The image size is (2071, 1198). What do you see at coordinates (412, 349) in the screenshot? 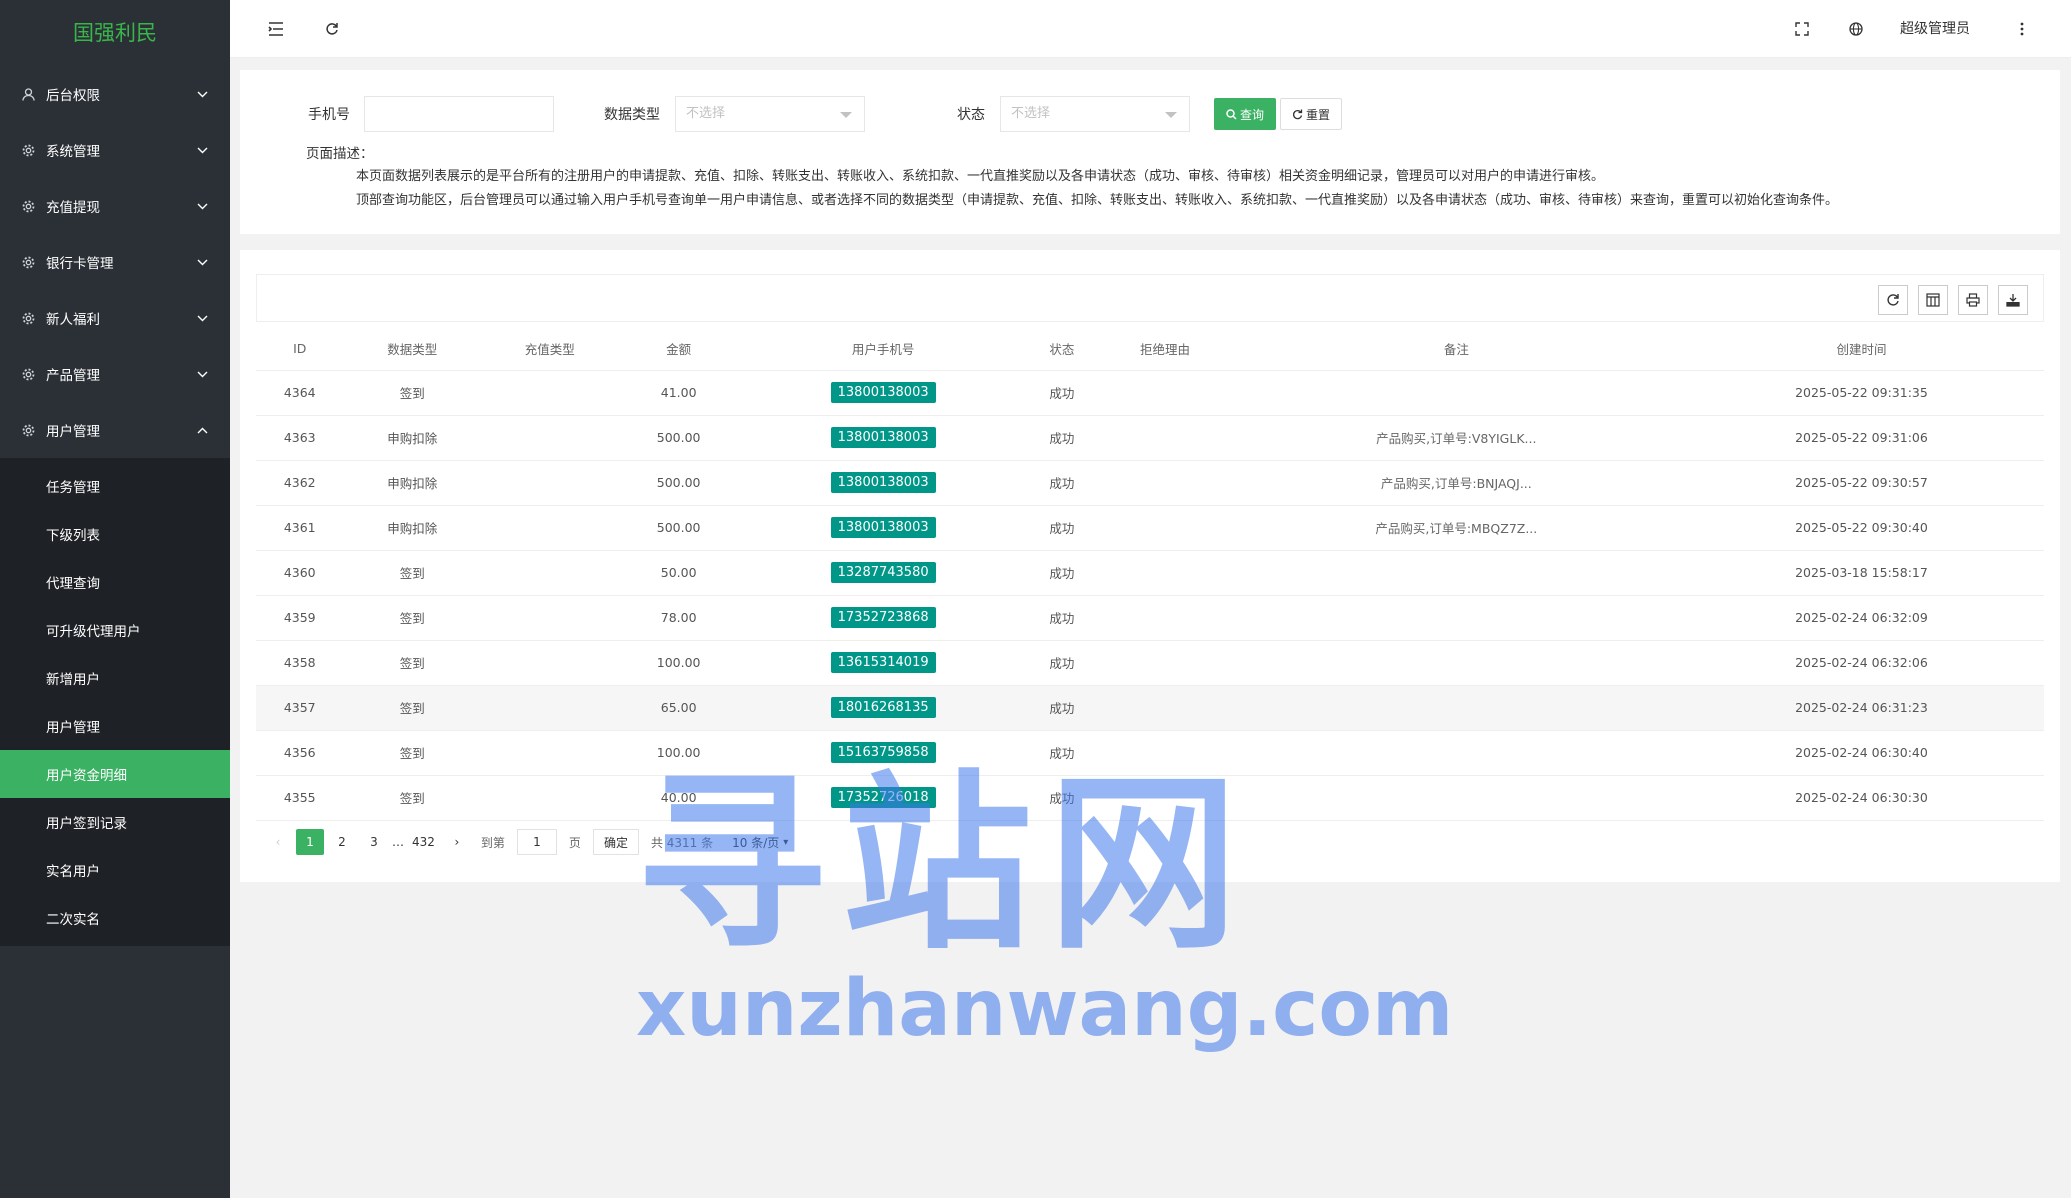
I see `column-header: 数据类型` at bounding box center [412, 349].